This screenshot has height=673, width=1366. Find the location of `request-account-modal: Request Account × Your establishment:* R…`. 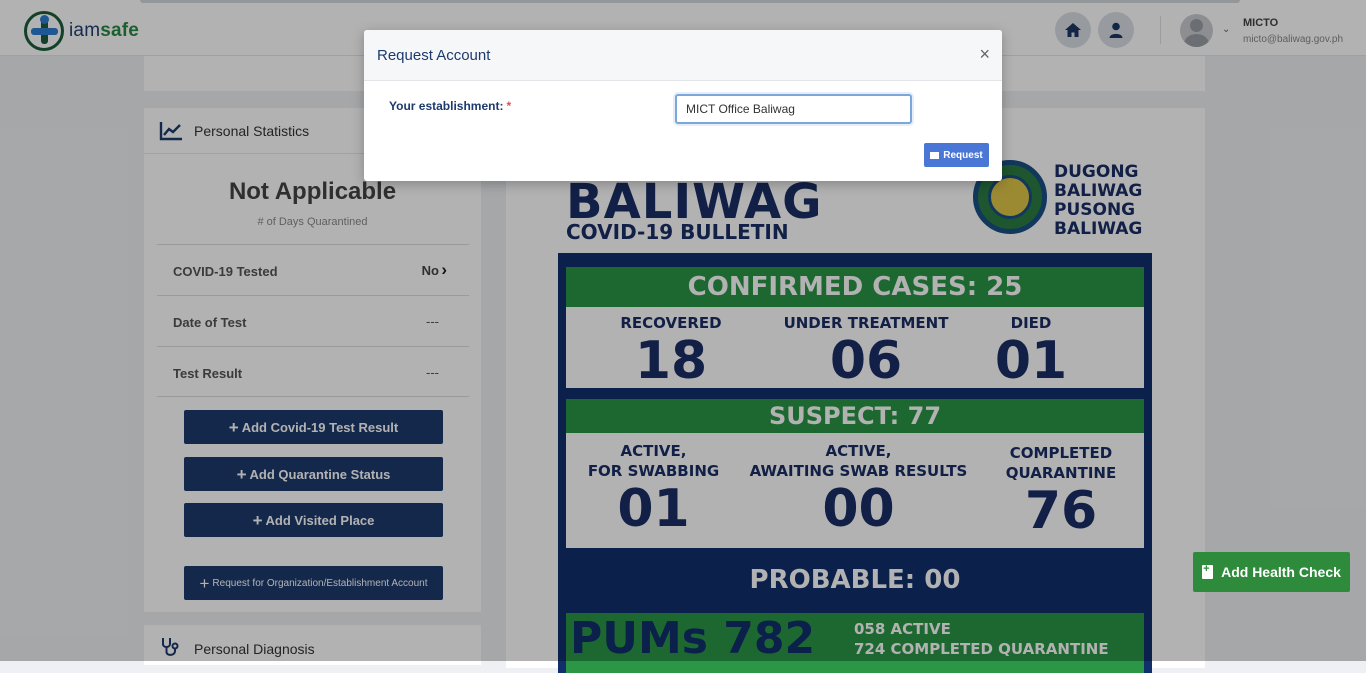

request-account-modal: Request Account × Your establishment:* R… is located at coordinates (683, 105).